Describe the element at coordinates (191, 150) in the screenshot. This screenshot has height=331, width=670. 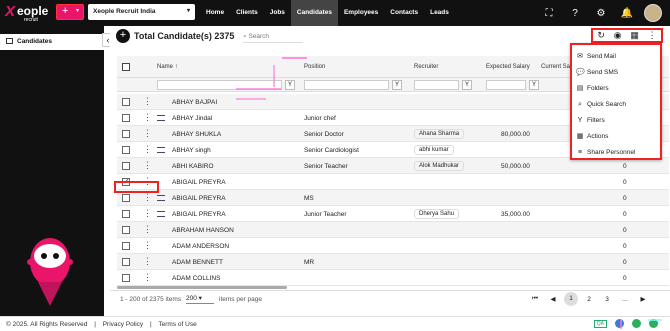
I see `candidate-name: ABHAY singh` at that location.